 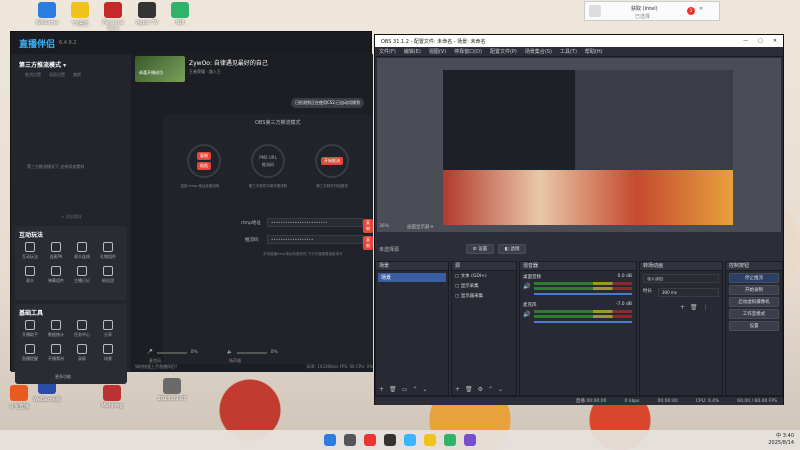 What do you see at coordinates (205, 72) in the screenshot?
I see `stream-category: 王者荣耀 · 路人王` at bounding box center [205, 72].